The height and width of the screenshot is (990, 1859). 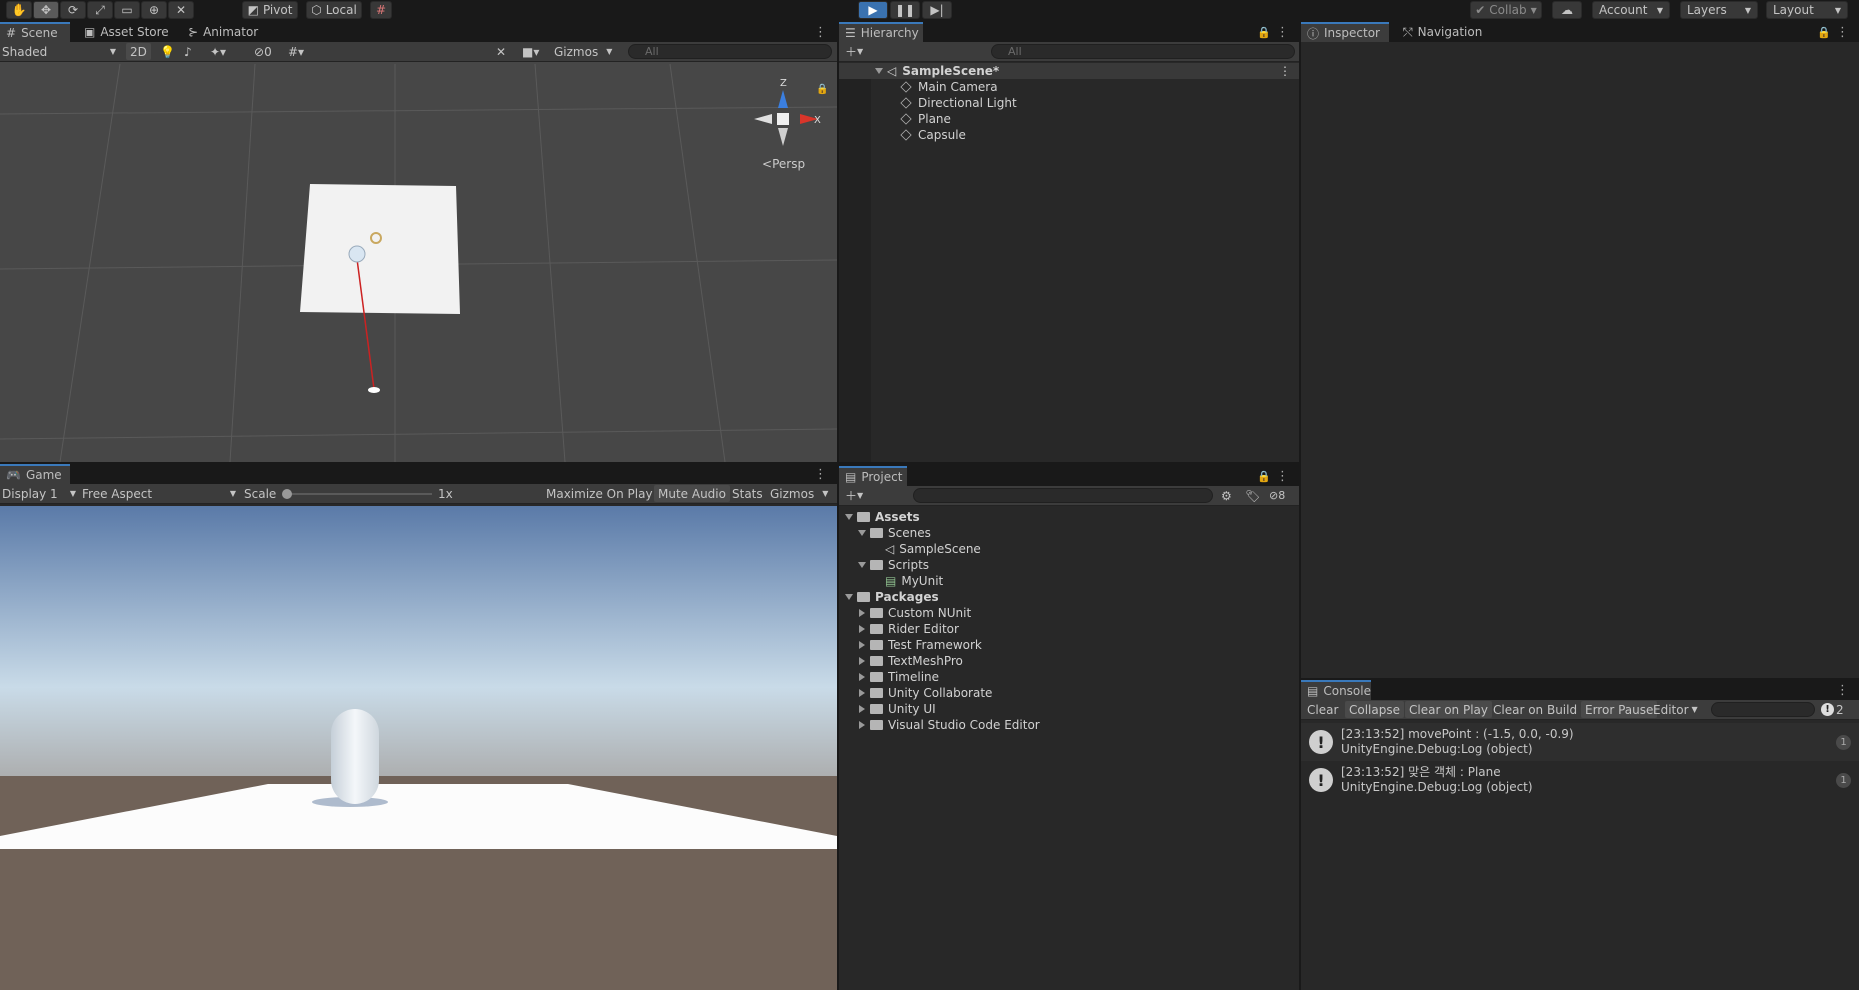 What do you see at coordinates (154, 10) in the screenshot?
I see `transform-tool-icon: ⊕` at bounding box center [154, 10].